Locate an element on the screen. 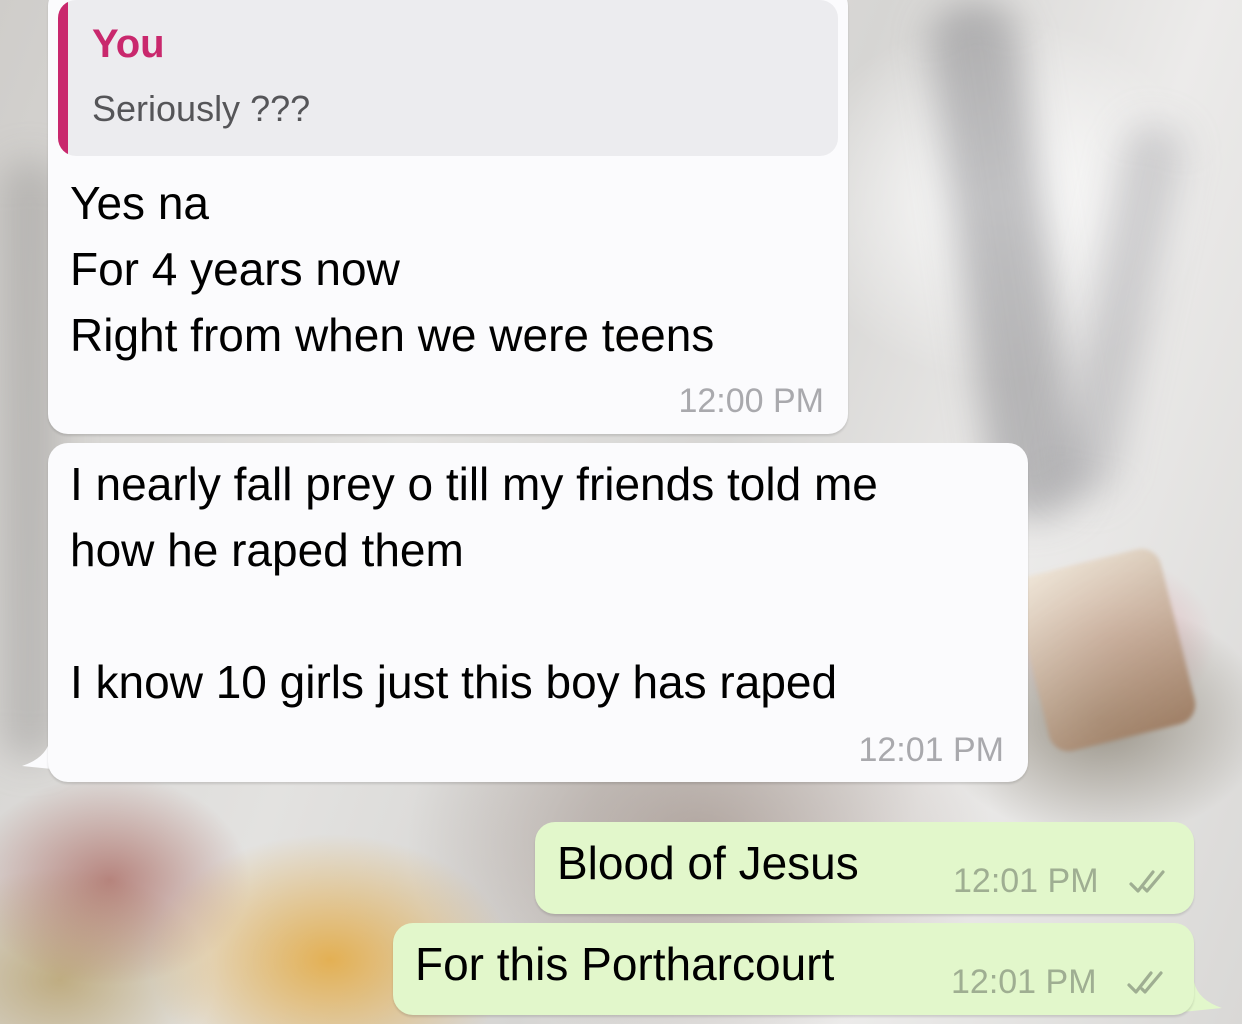 This screenshot has width=1242, height=1024. message-bubble-outgoing: Blood of Jesus 12:01 PM is located at coordinates (864, 868).